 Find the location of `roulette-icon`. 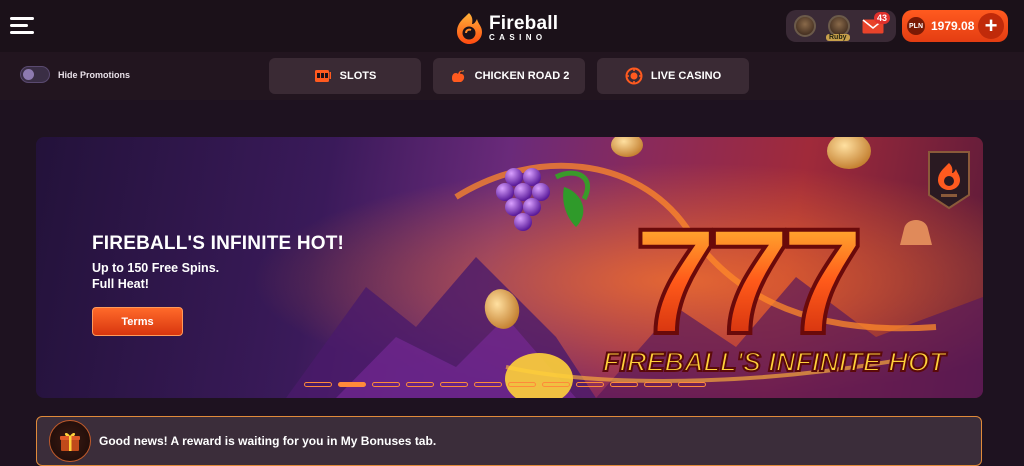

roulette-icon is located at coordinates (634, 76).